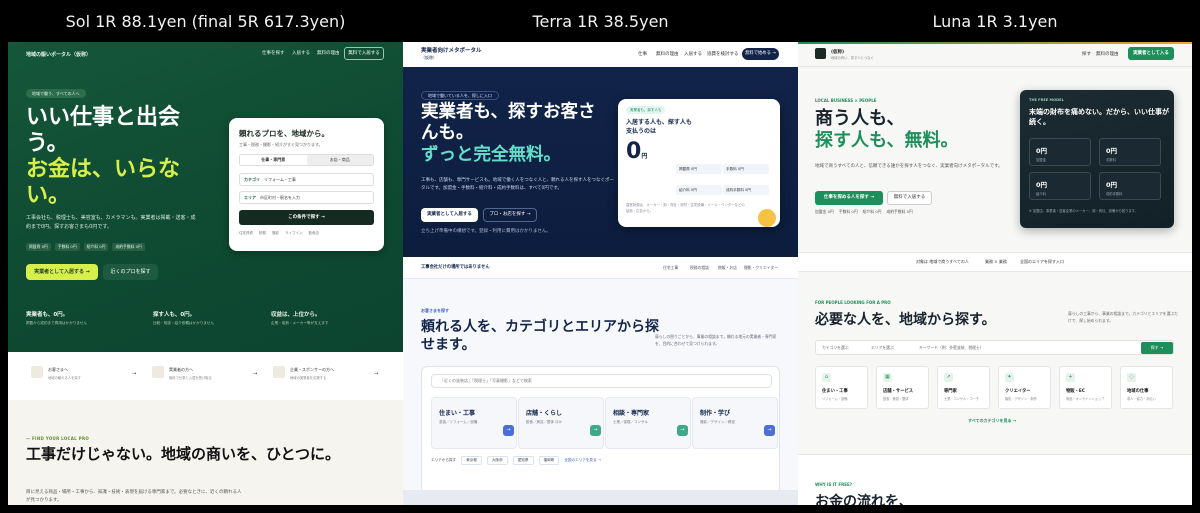 The height and width of the screenshot is (513, 1200). What do you see at coordinates (648, 423) in the screenshot?
I see `category-card: 相談・専門家 士業／保険／コンサル →` at bounding box center [648, 423].